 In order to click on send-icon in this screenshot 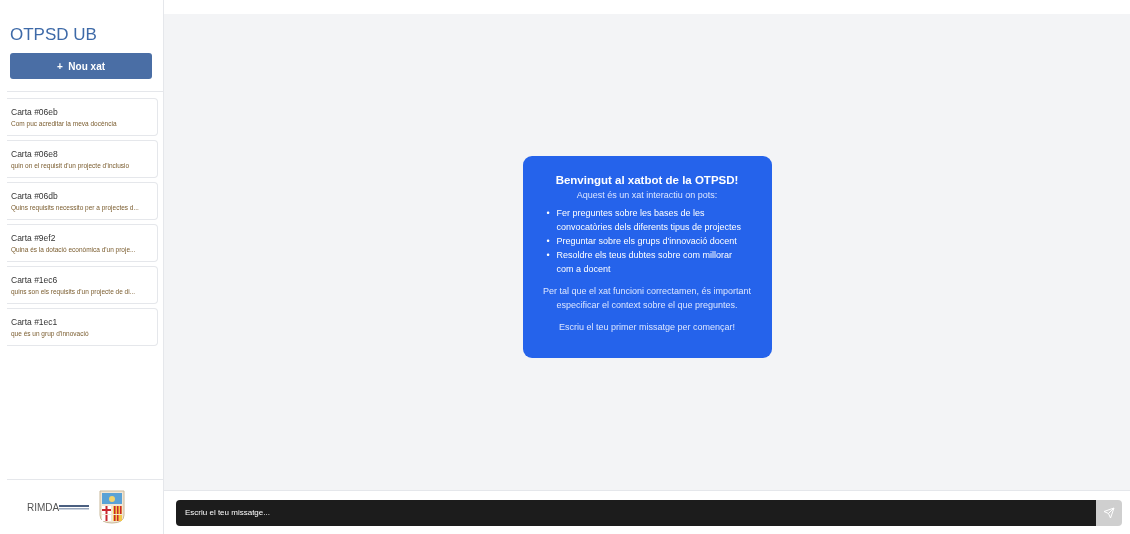, I will do `click(1109, 512)`.